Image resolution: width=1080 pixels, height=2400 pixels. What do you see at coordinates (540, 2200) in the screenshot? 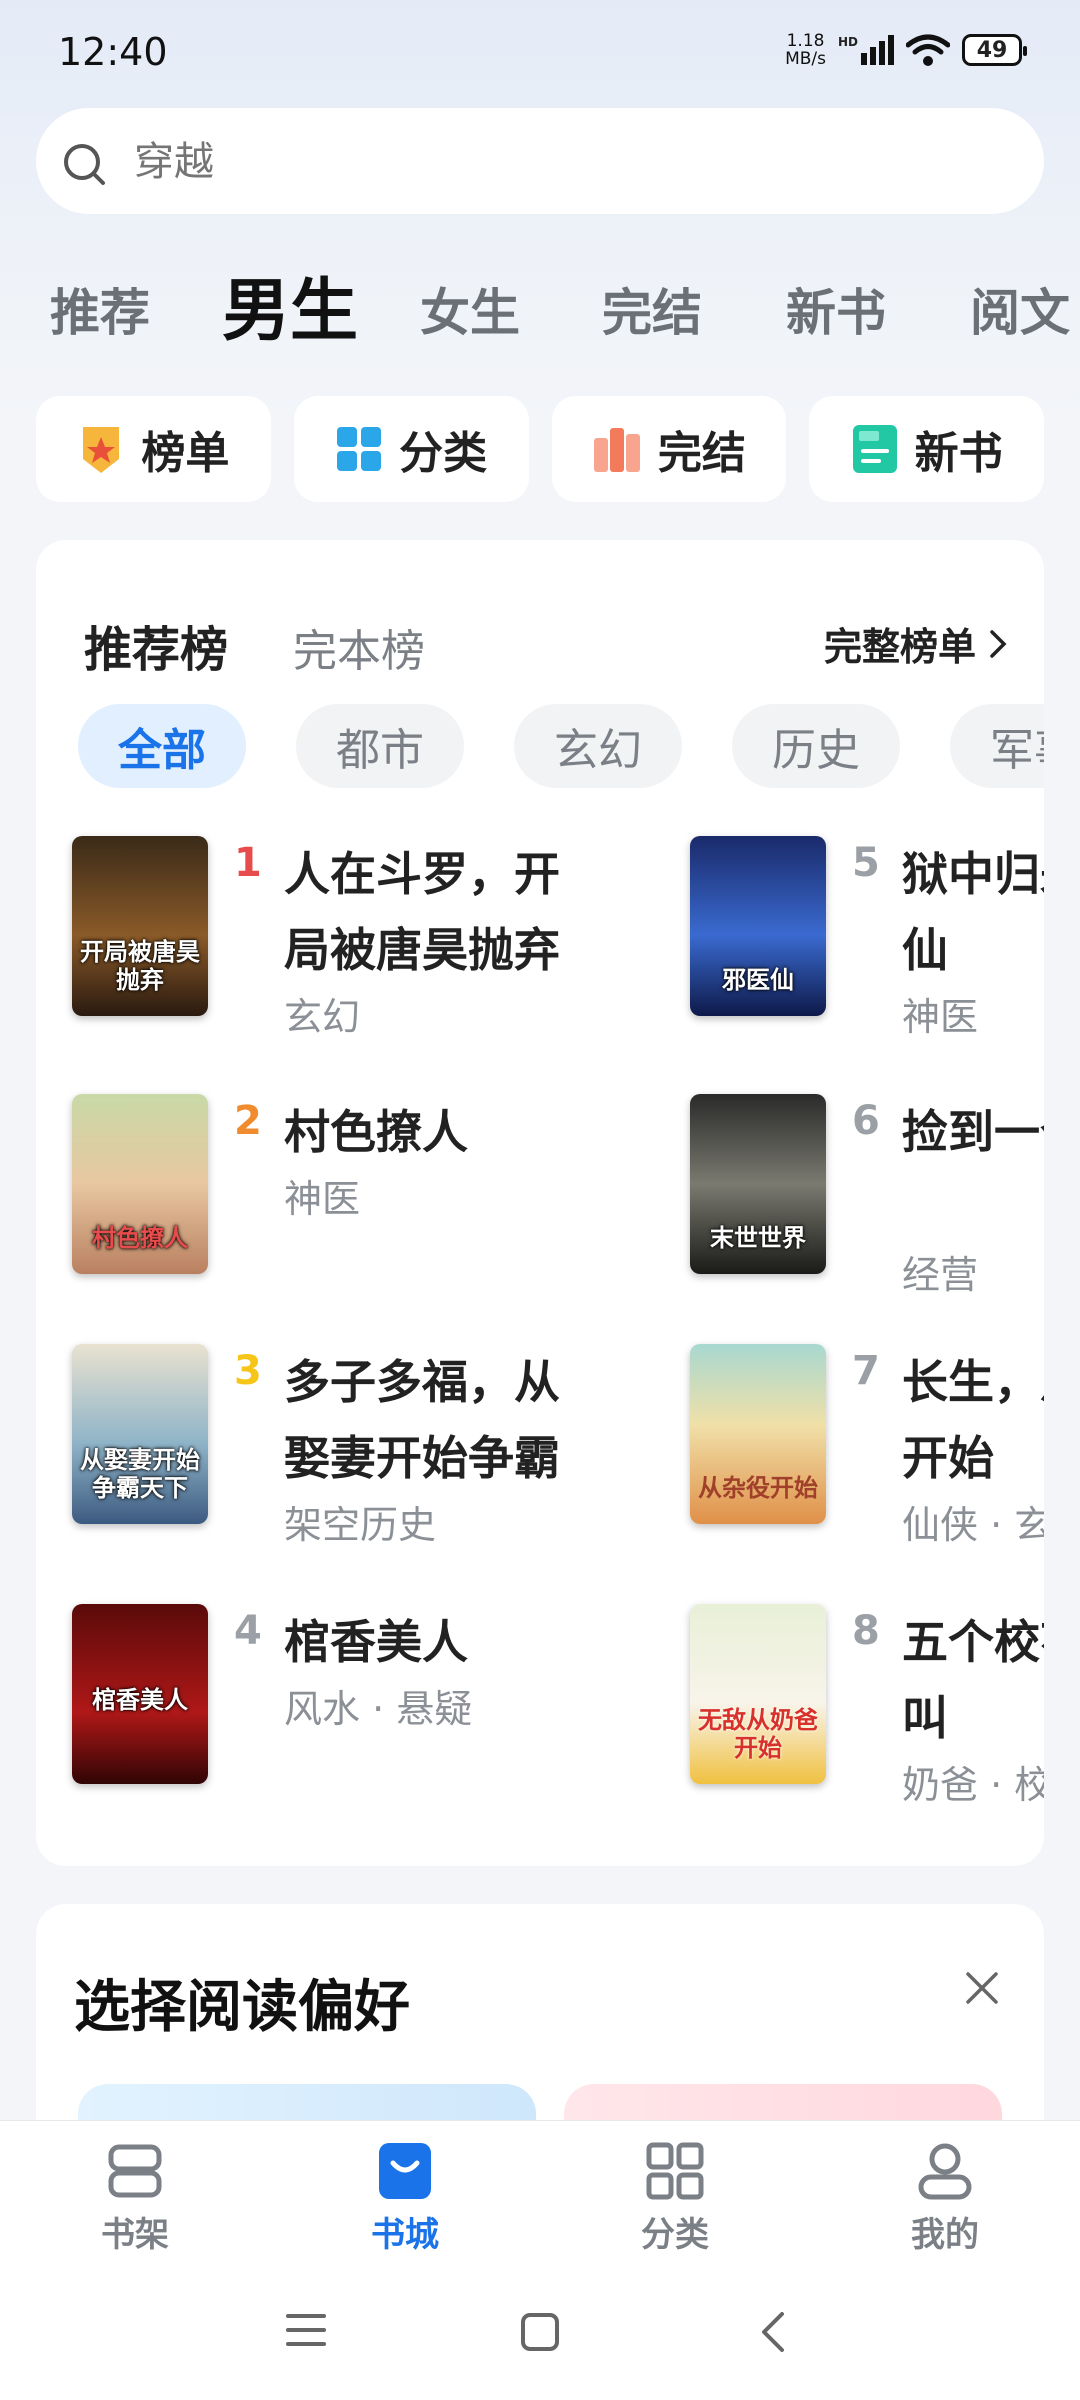
I see `bottom-navigation: 书架 书城 分类 我的` at bounding box center [540, 2200].